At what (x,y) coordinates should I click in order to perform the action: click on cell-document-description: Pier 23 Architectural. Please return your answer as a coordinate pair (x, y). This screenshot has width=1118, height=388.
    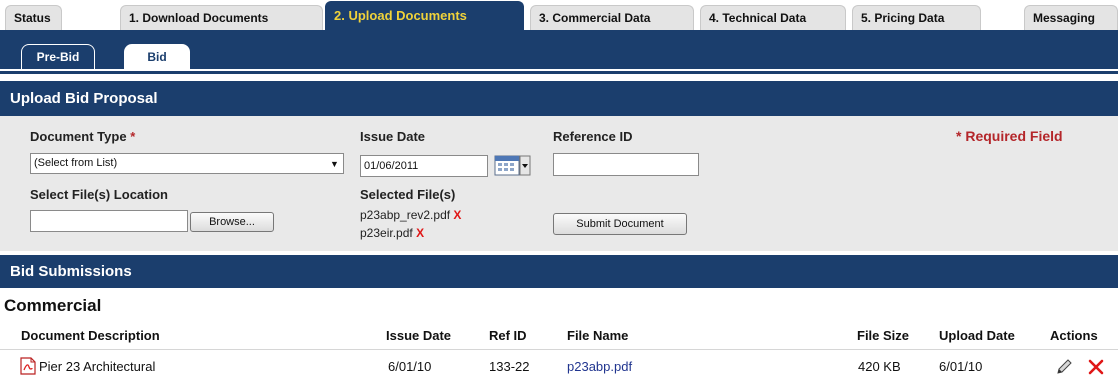
    Looking at the image, I should click on (97, 366).